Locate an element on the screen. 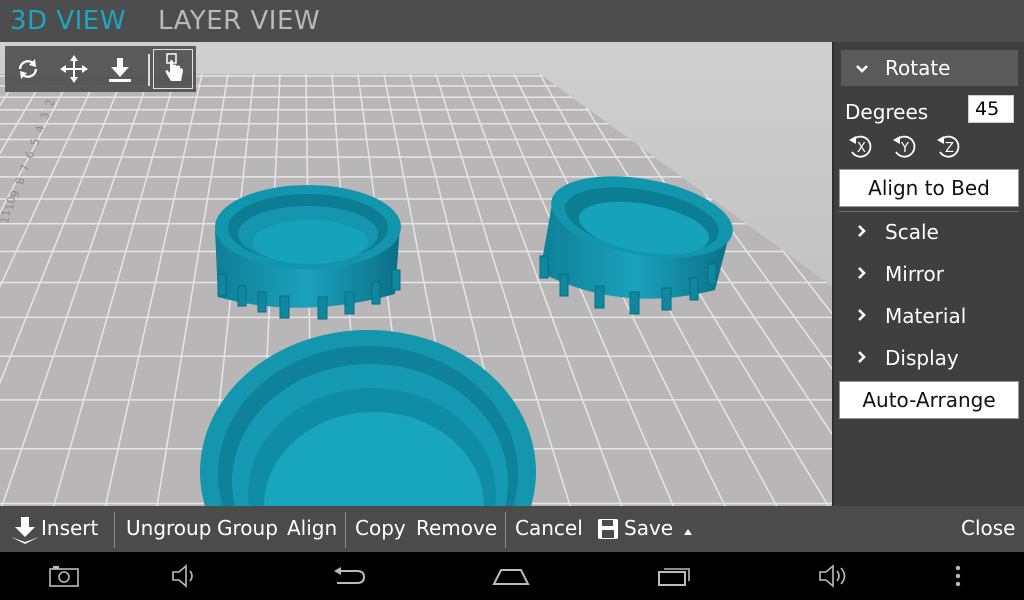 The height and width of the screenshot is (600, 1024). toolbar-divider is located at coordinates (149, 70).